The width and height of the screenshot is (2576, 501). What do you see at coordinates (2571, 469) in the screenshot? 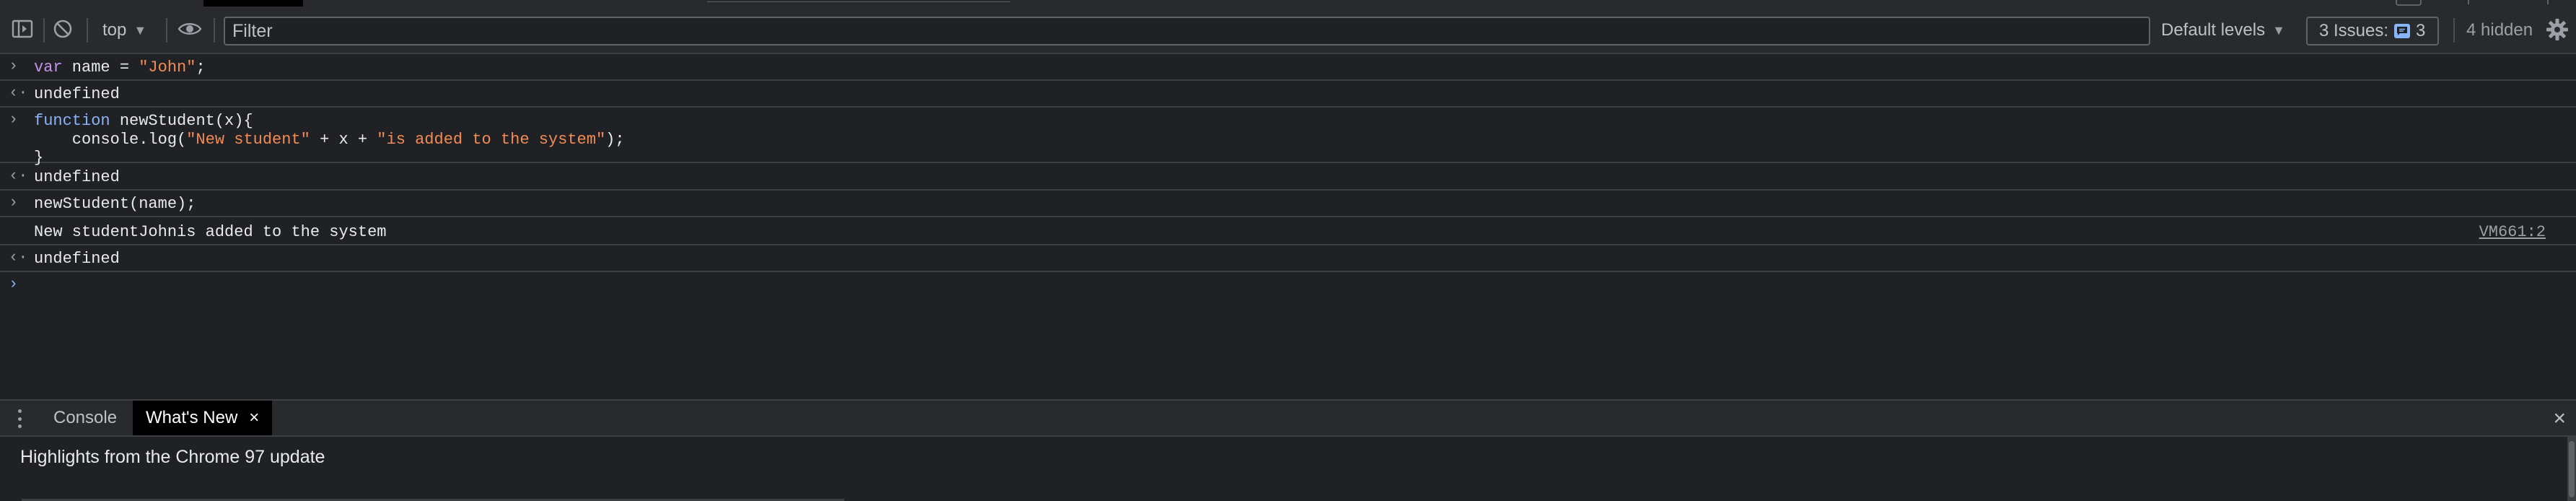
I see `whats-new-scrollbar` at bounding box center [2571, 469].